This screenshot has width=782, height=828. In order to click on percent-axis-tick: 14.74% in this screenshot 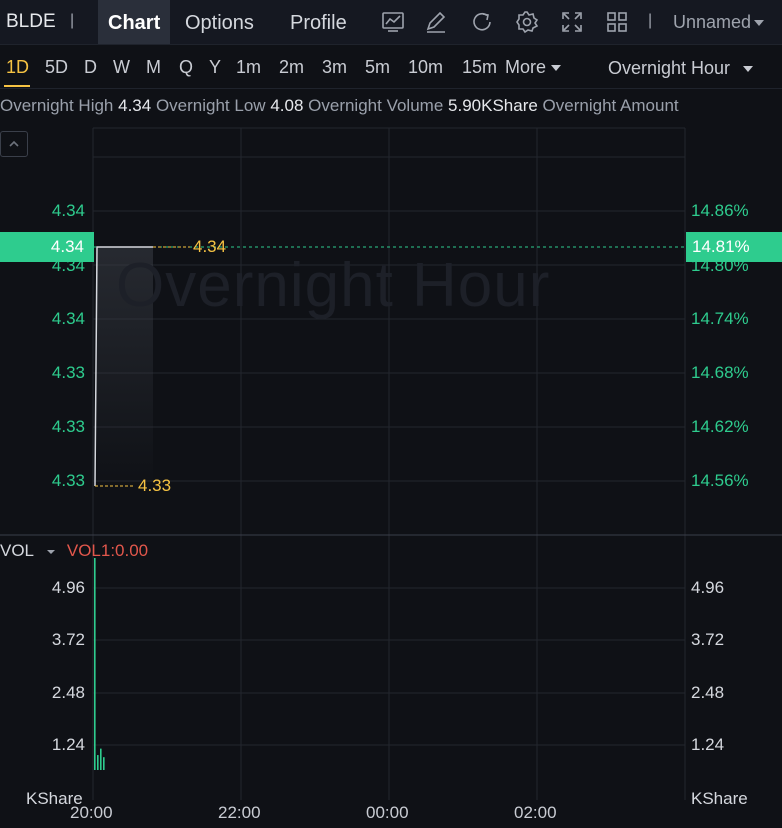, I will do `click(720, 318)`.